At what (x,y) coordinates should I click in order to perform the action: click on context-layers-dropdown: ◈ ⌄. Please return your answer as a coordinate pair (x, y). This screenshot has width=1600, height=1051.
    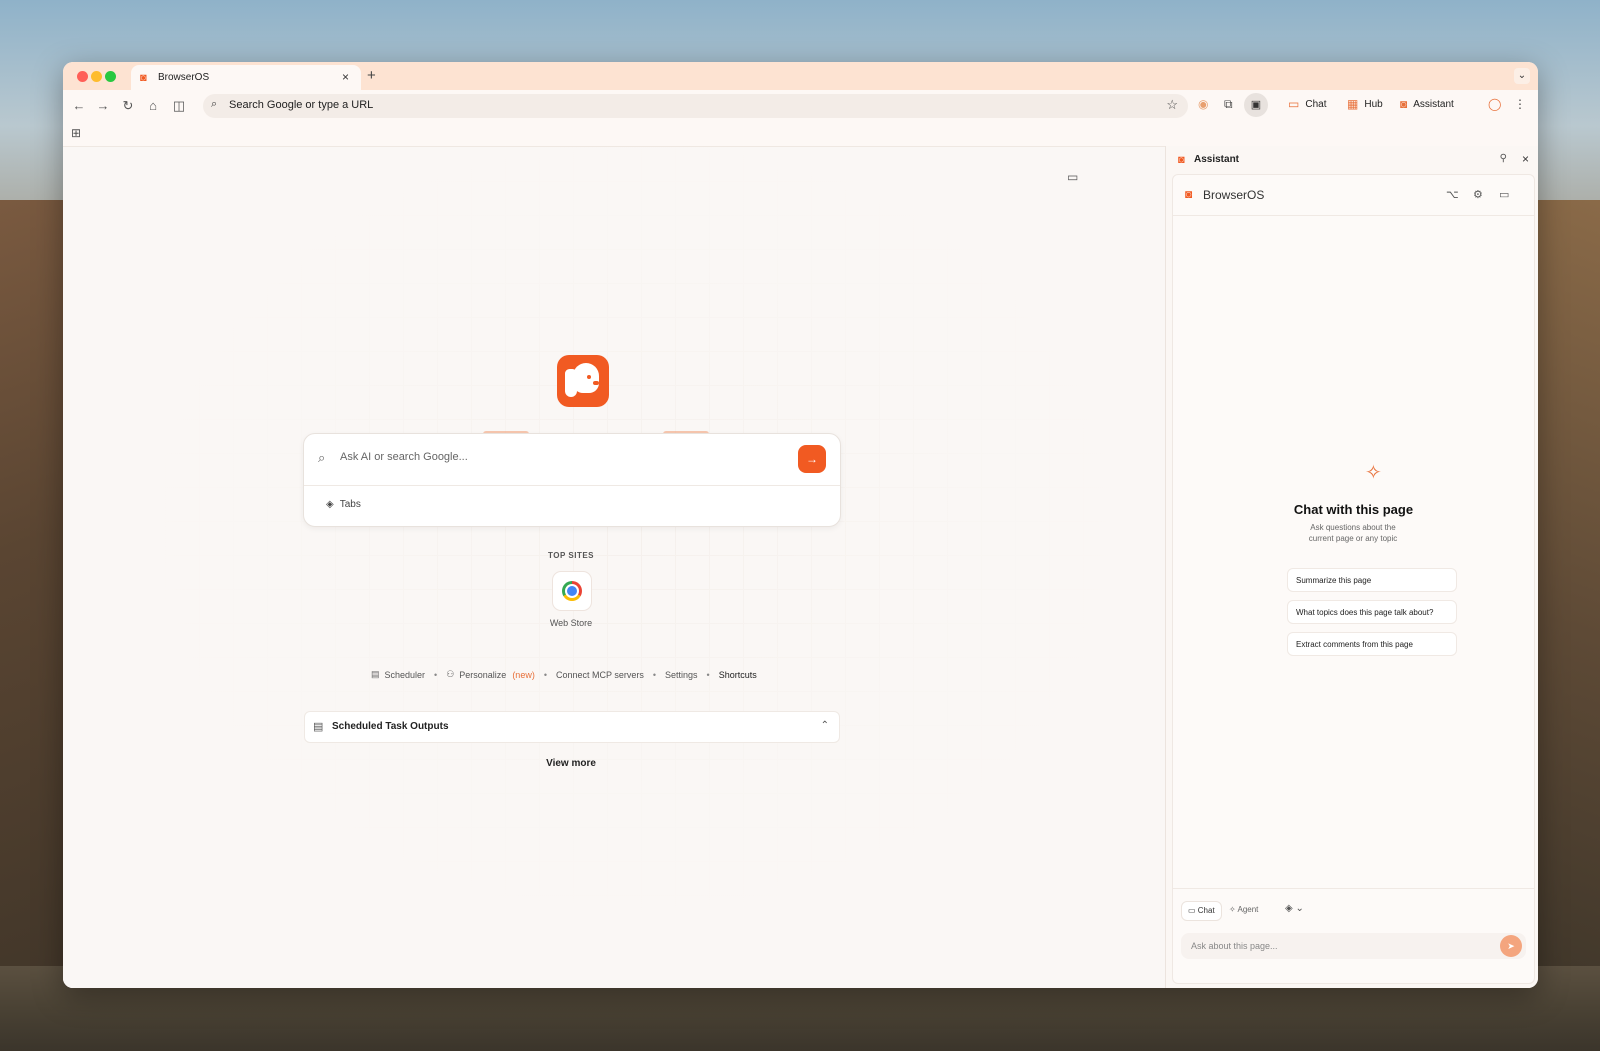
    Looking at the image, I should click on (1294, 908).